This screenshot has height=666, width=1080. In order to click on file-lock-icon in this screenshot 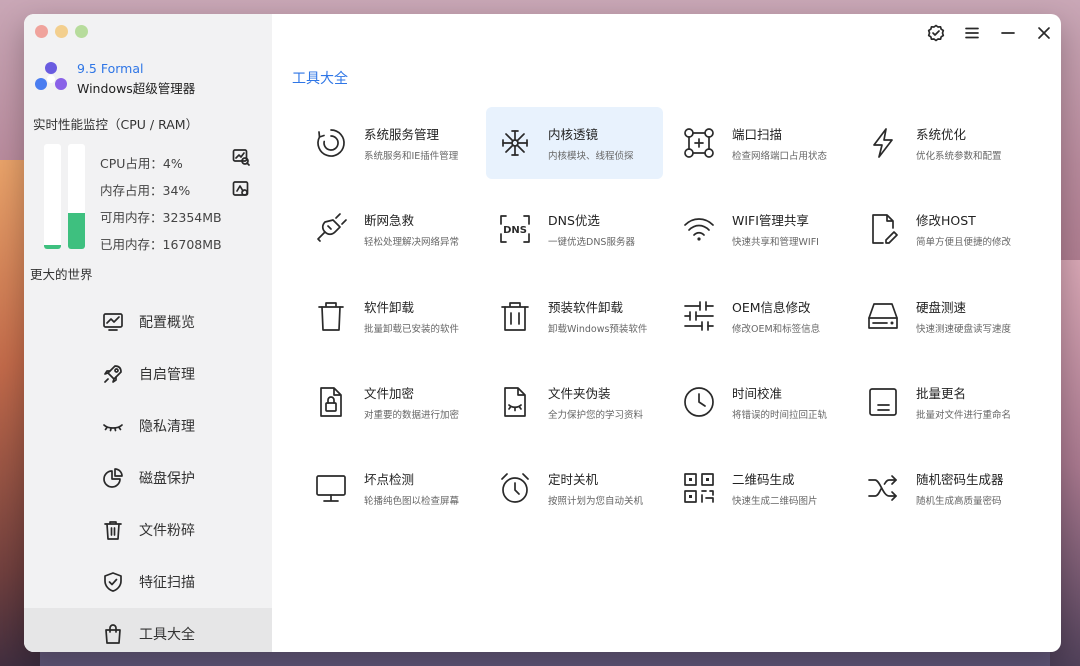, I will do `click(331, 402)`.